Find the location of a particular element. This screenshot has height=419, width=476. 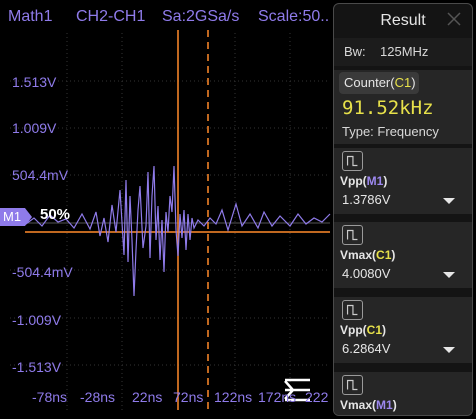

x-tick-label: 172ns is located at coordinates (277, 397).